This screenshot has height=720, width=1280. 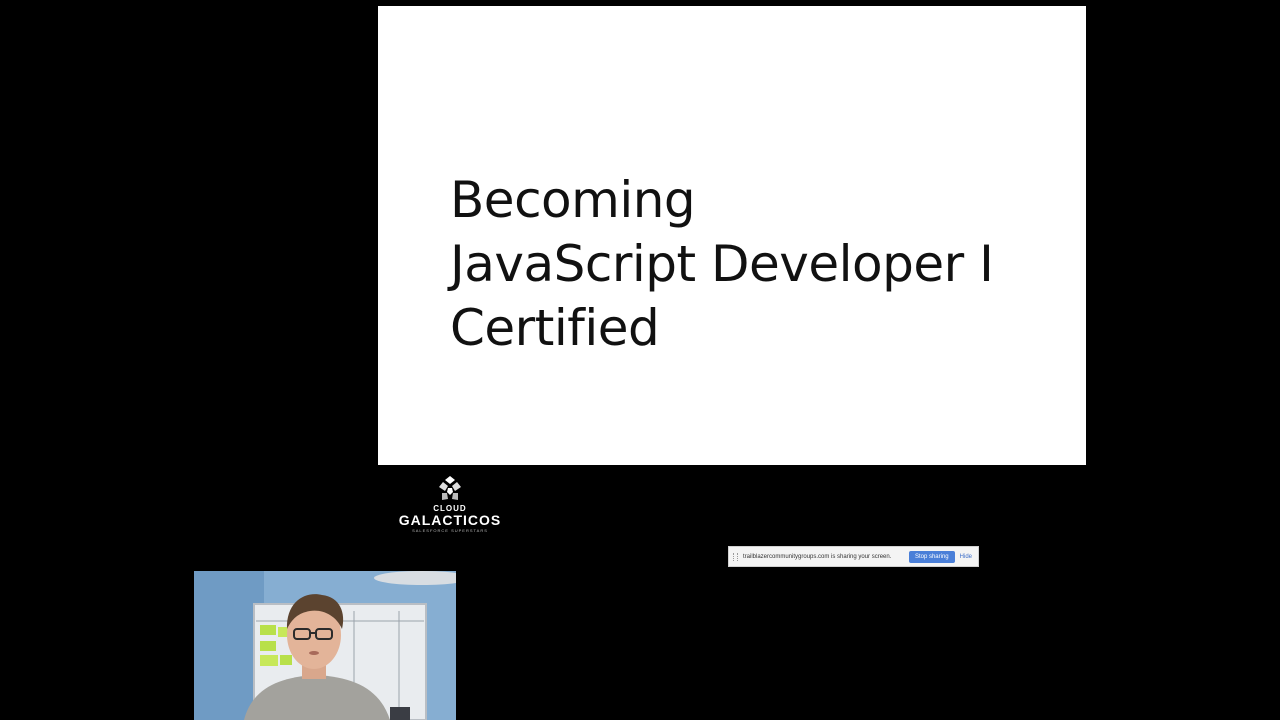 I want to click on webcam-feed, so click(x=325, y=645).